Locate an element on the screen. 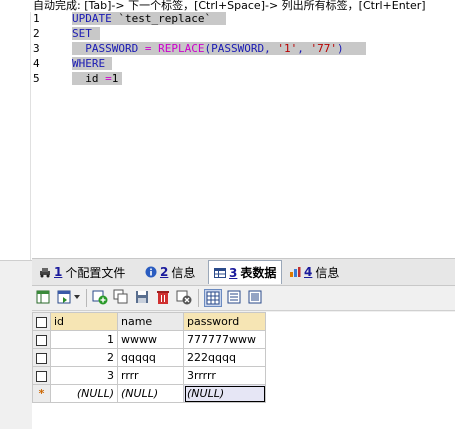 Image resolution: width=455 pixels, height=429 pixels. result-tabs: 1 个配置文件 2 信息 3 表数据 4 信息 is located at coordinates (243, 272).